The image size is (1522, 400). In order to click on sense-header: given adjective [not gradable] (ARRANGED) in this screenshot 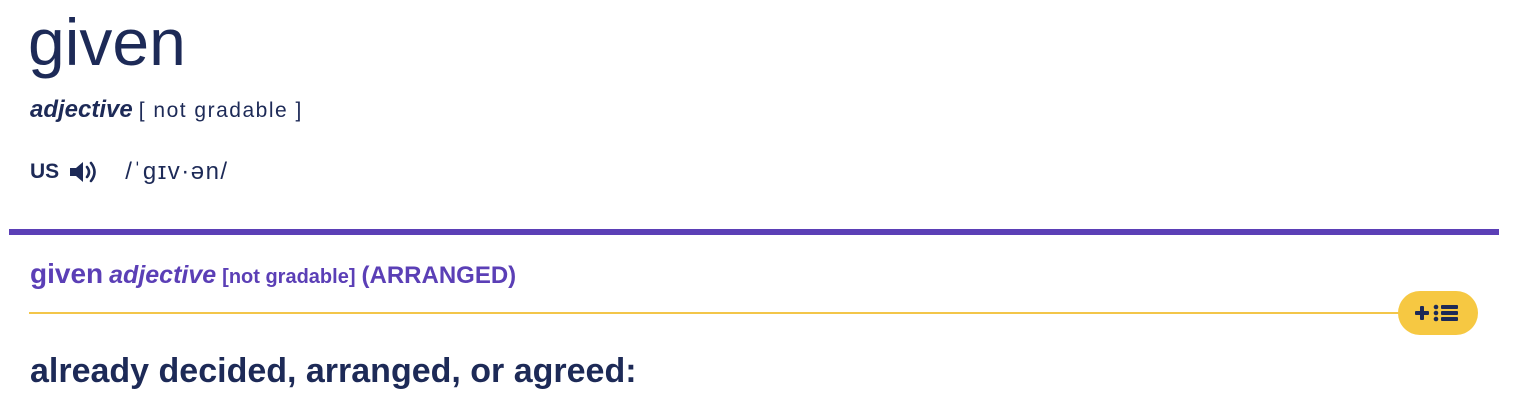, I will do `click(273, 276)`.